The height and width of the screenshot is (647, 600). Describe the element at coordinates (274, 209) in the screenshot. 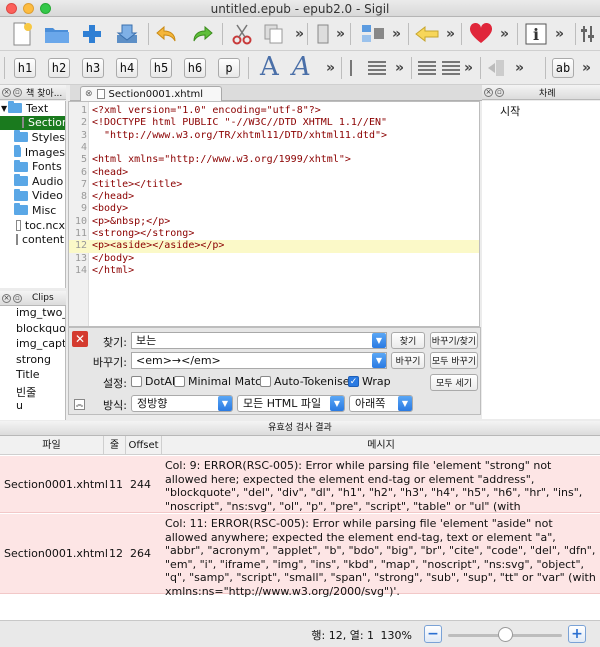

I see `code-line: 9 <body>` at that location.